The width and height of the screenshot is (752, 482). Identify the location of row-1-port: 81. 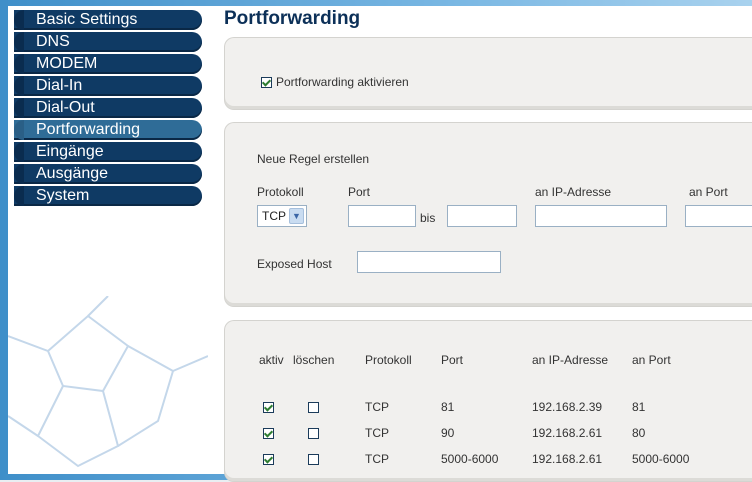
(448, 407).